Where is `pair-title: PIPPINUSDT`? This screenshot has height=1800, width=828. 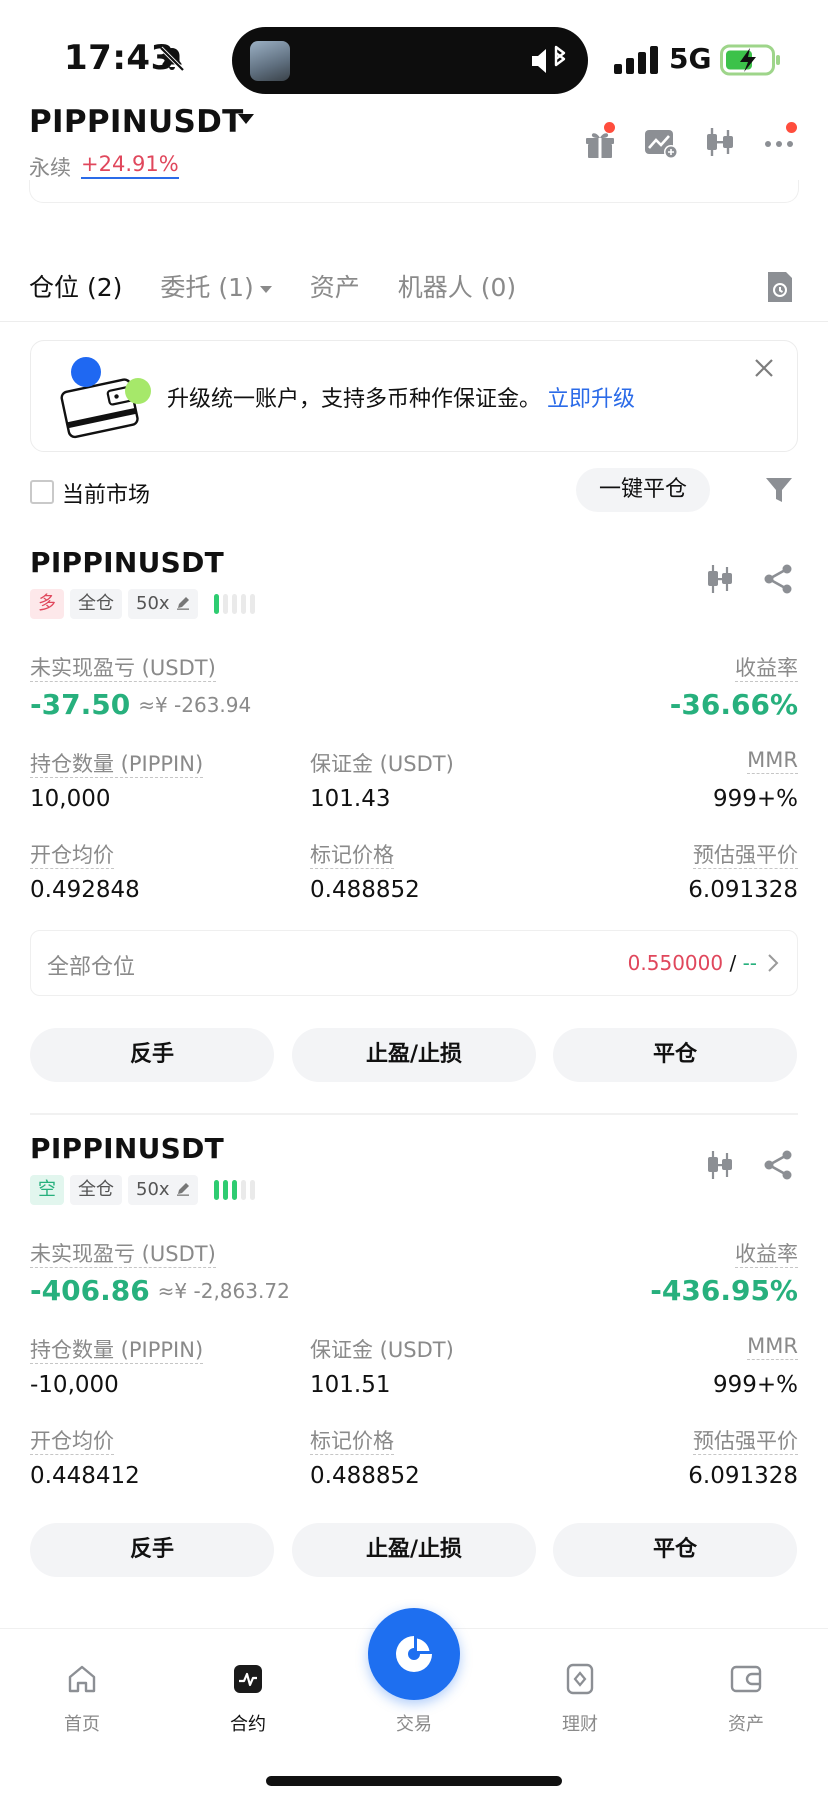
pair-title: PIPPINUSDT is located at coordinates (136, 122).